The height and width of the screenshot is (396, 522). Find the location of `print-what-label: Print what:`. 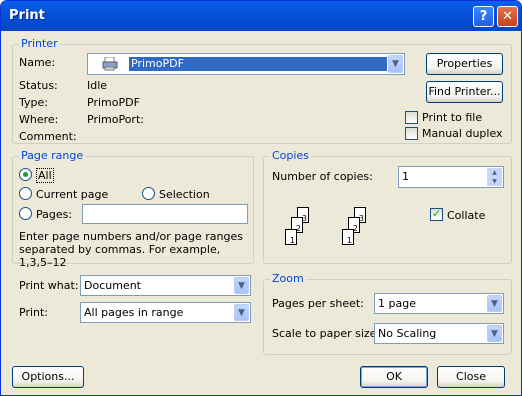

print-what-label: Print what: is located at coordinates (49, 285).